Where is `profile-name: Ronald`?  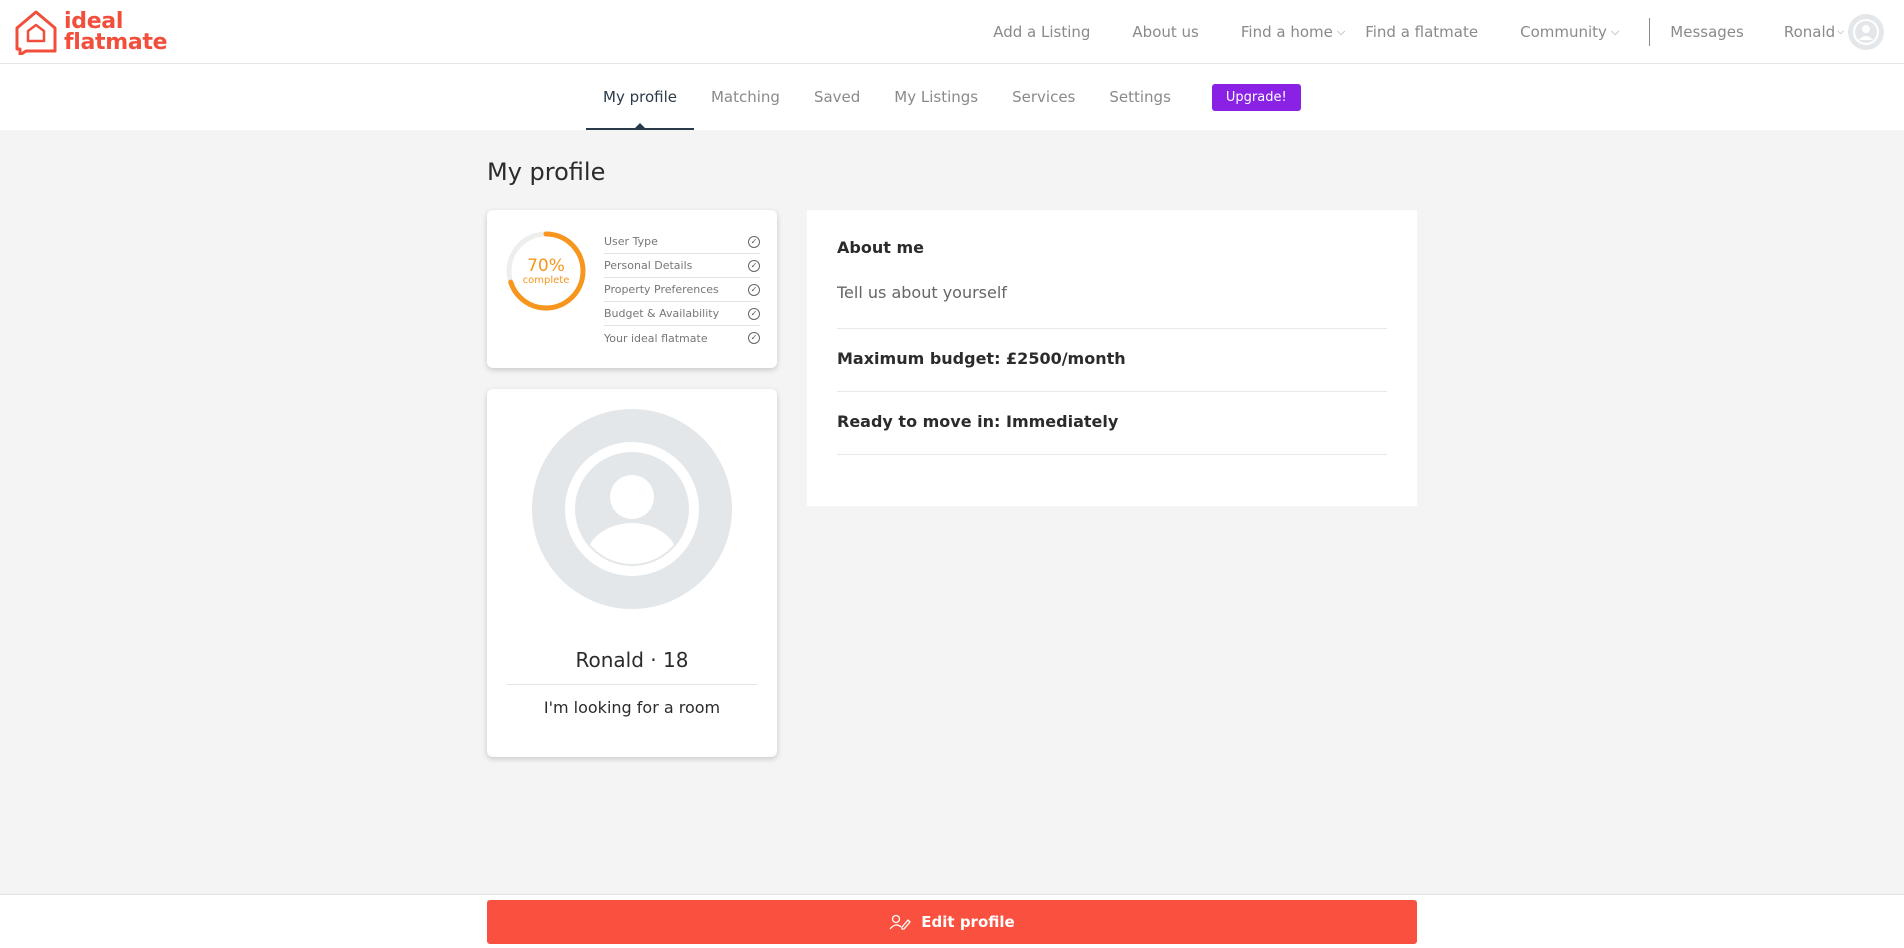
profile-name: Ronald is located at coordinates (609, 660).